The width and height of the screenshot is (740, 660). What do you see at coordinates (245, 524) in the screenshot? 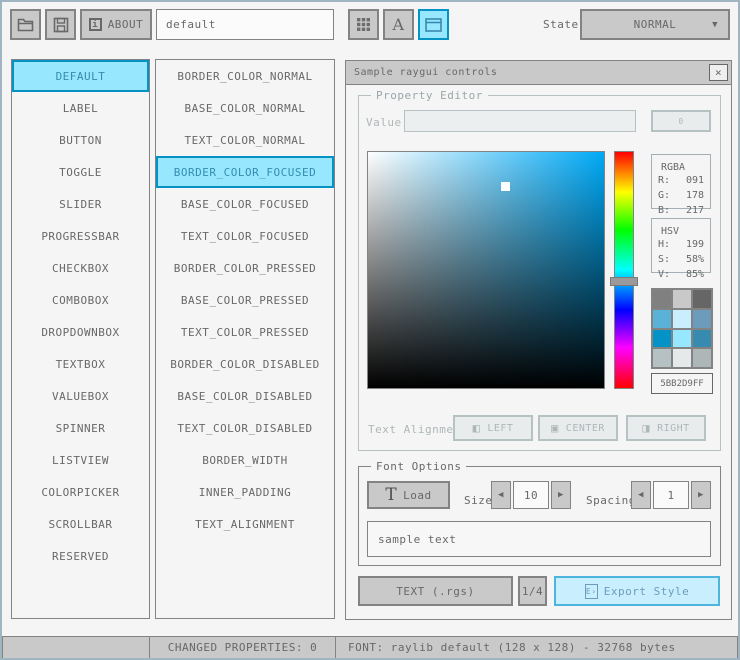
I see `property-item: TEXT_ALIGNMENT` at bounding box center [245, 524].